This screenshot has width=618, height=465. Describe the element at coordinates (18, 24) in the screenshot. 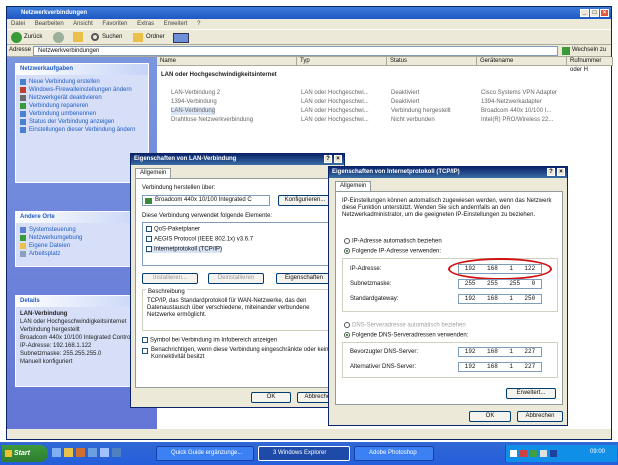

I see `menu-file: Datei` at that location.